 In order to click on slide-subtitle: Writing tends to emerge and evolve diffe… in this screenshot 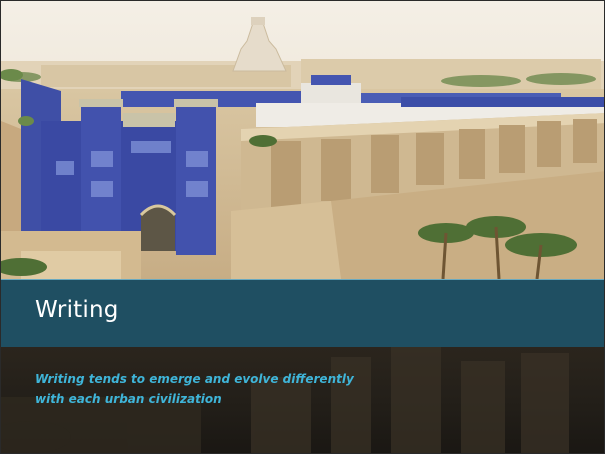, I will do `click(194, 389)`.